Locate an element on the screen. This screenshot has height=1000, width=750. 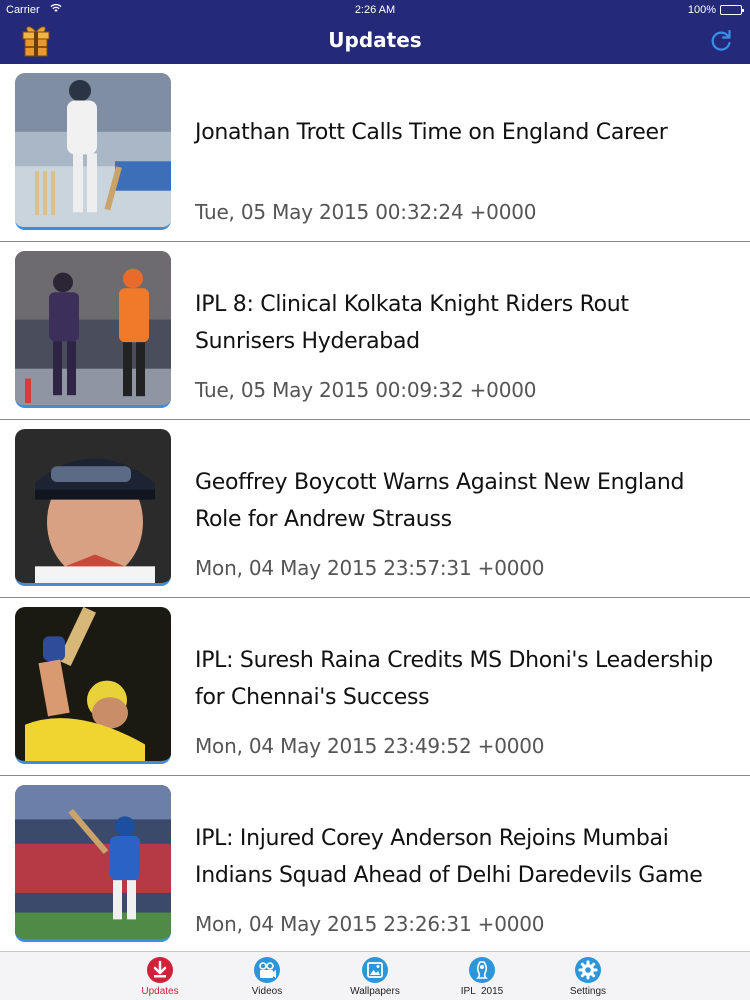
article-date: Mon, 04 May 2015 23:49:52 +0000 is located at coordinates (370, 746).